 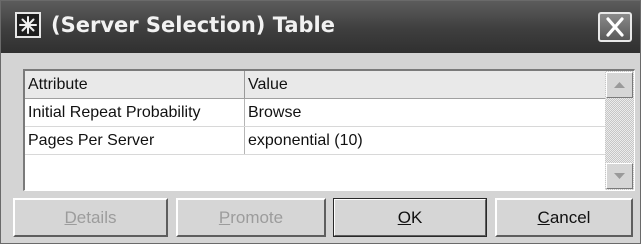 I want to click on cancel-mnemonic: C, so click(x=543, y=217).